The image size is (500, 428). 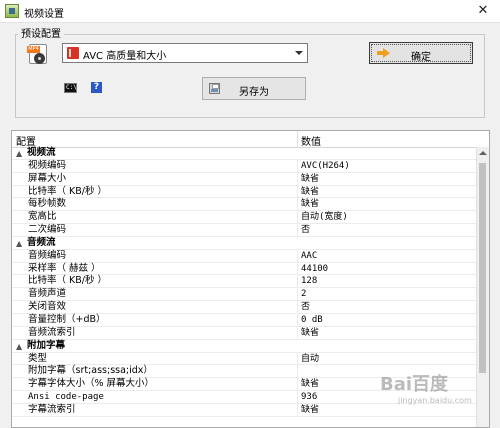 I want to click on save-as-button: 另存为, so click(x=254, y=88).